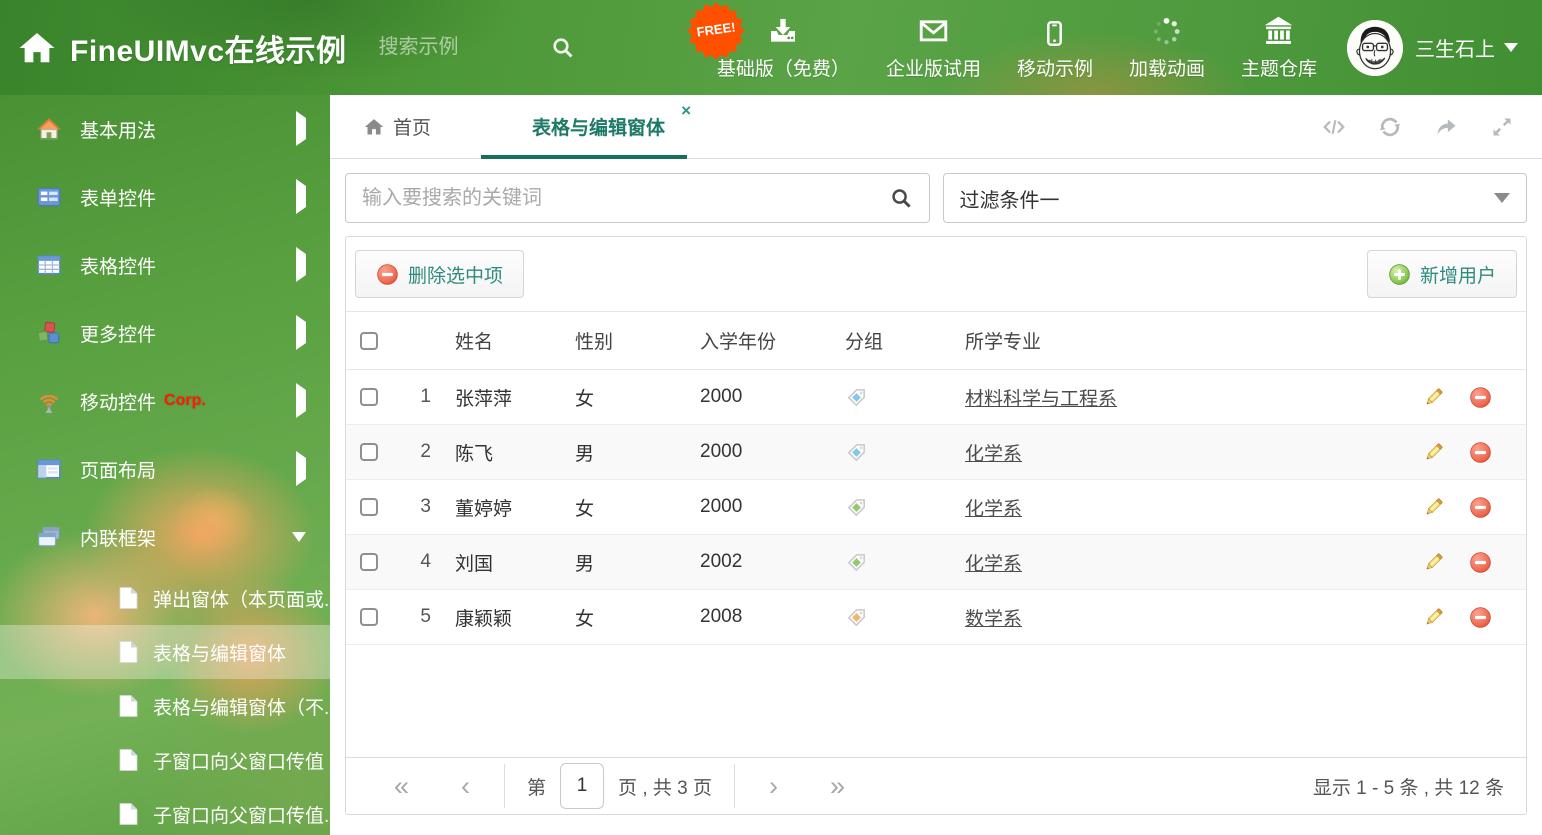 The width and height of the screenshot is (1542, 835). Describe the element at coordinates (936, 617) in the screenshot. I see `table-row: 5 康颖颖 女 2008 数学系` at that location.